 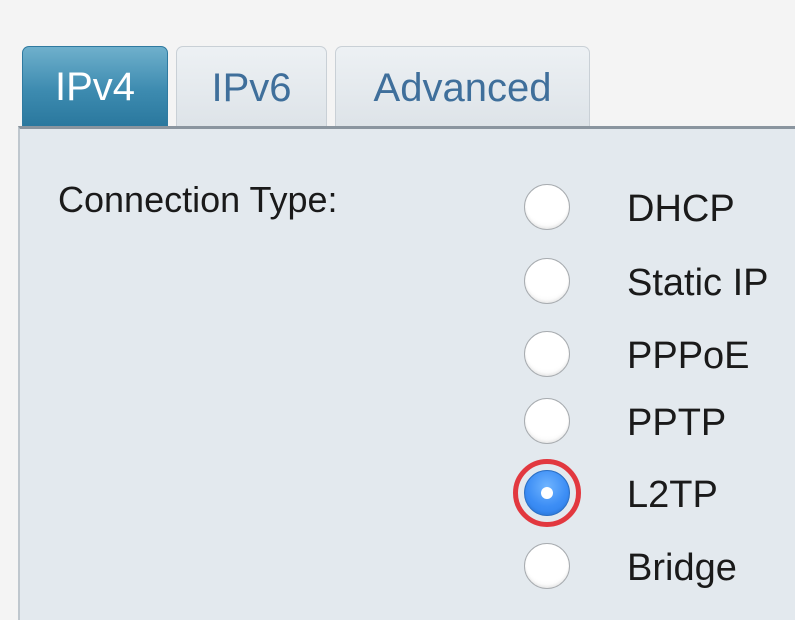 I want to click on radio-label-bridge: Bridge, so click(x=682, y=568).